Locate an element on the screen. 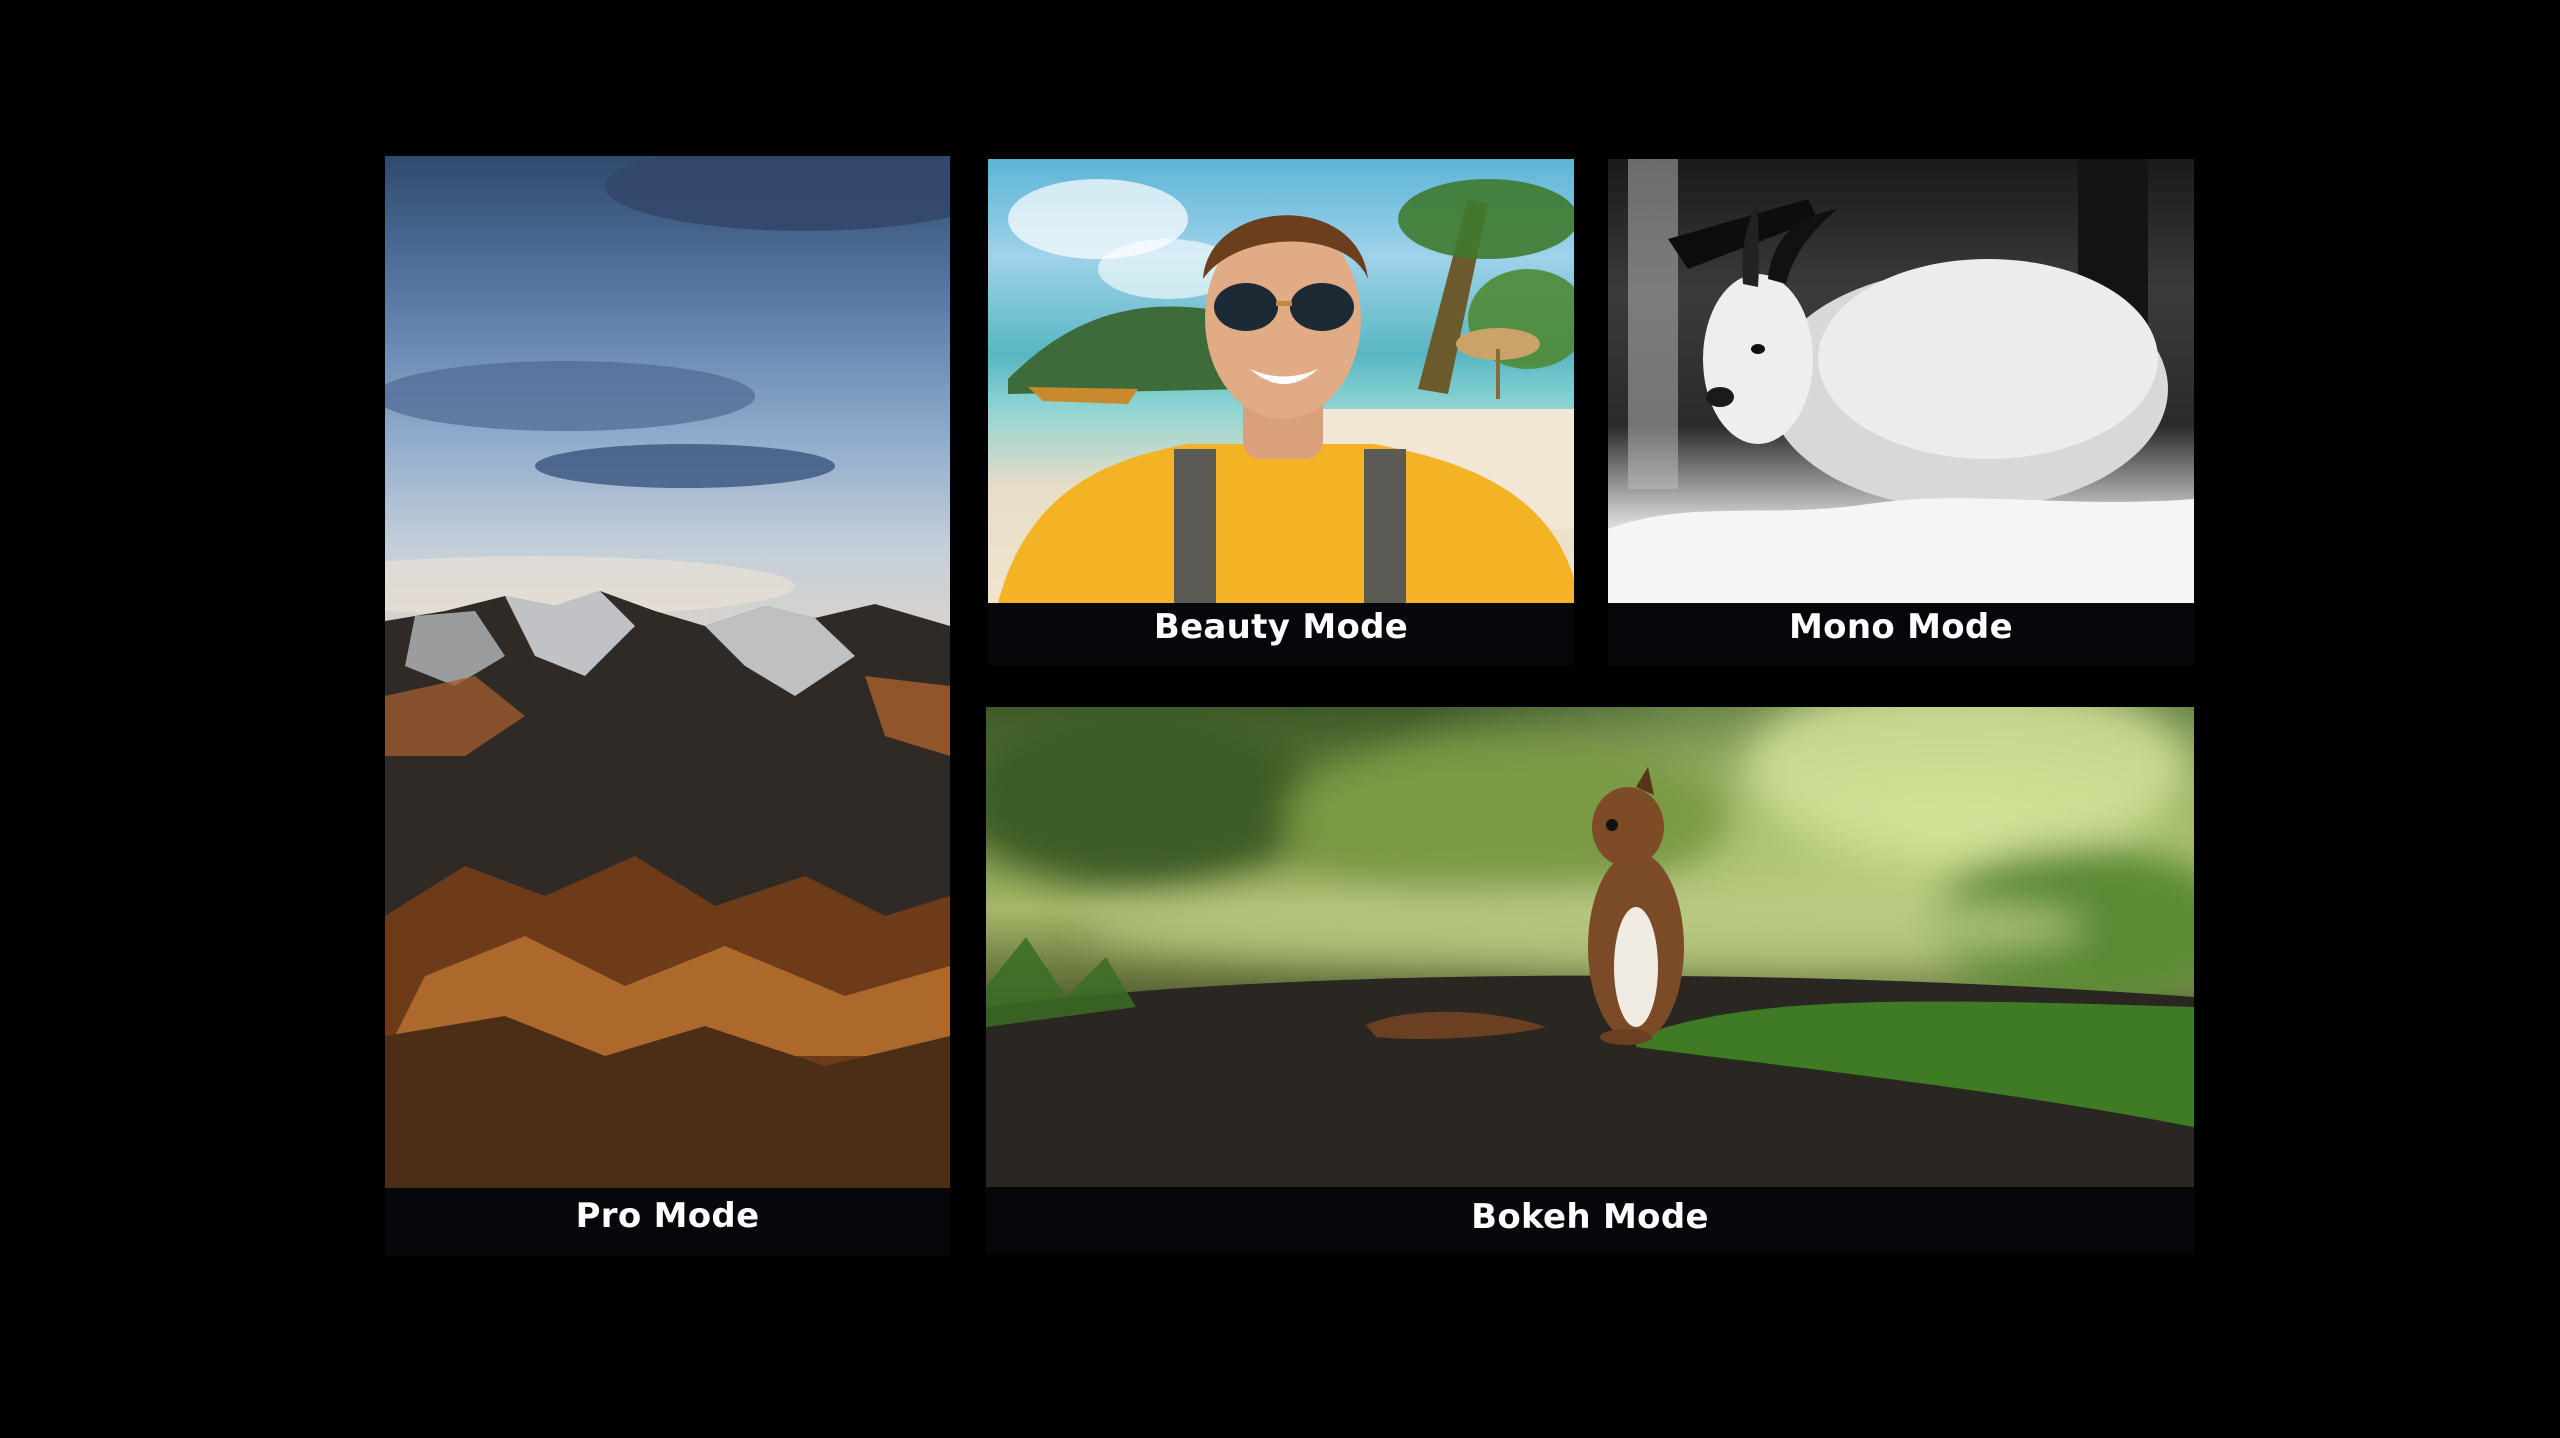  beauty-mode-tile: Beauty Mode is located at coordinates (1281, 412).